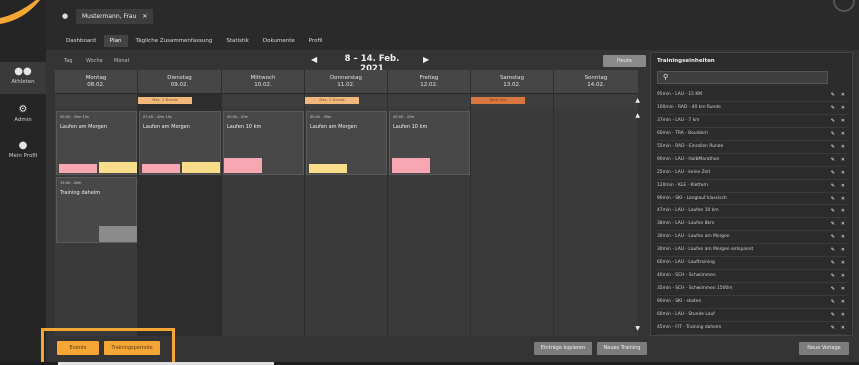 The image size is (859, 365). I want to click on tab-profile: Profil, so click(316, 41).